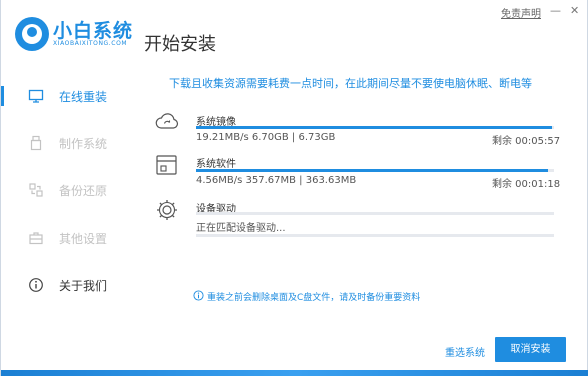  What do you see at coordinates (198, 295) in the screenshot?
I see `warning-info-icon` at bounding box center [198, 295].